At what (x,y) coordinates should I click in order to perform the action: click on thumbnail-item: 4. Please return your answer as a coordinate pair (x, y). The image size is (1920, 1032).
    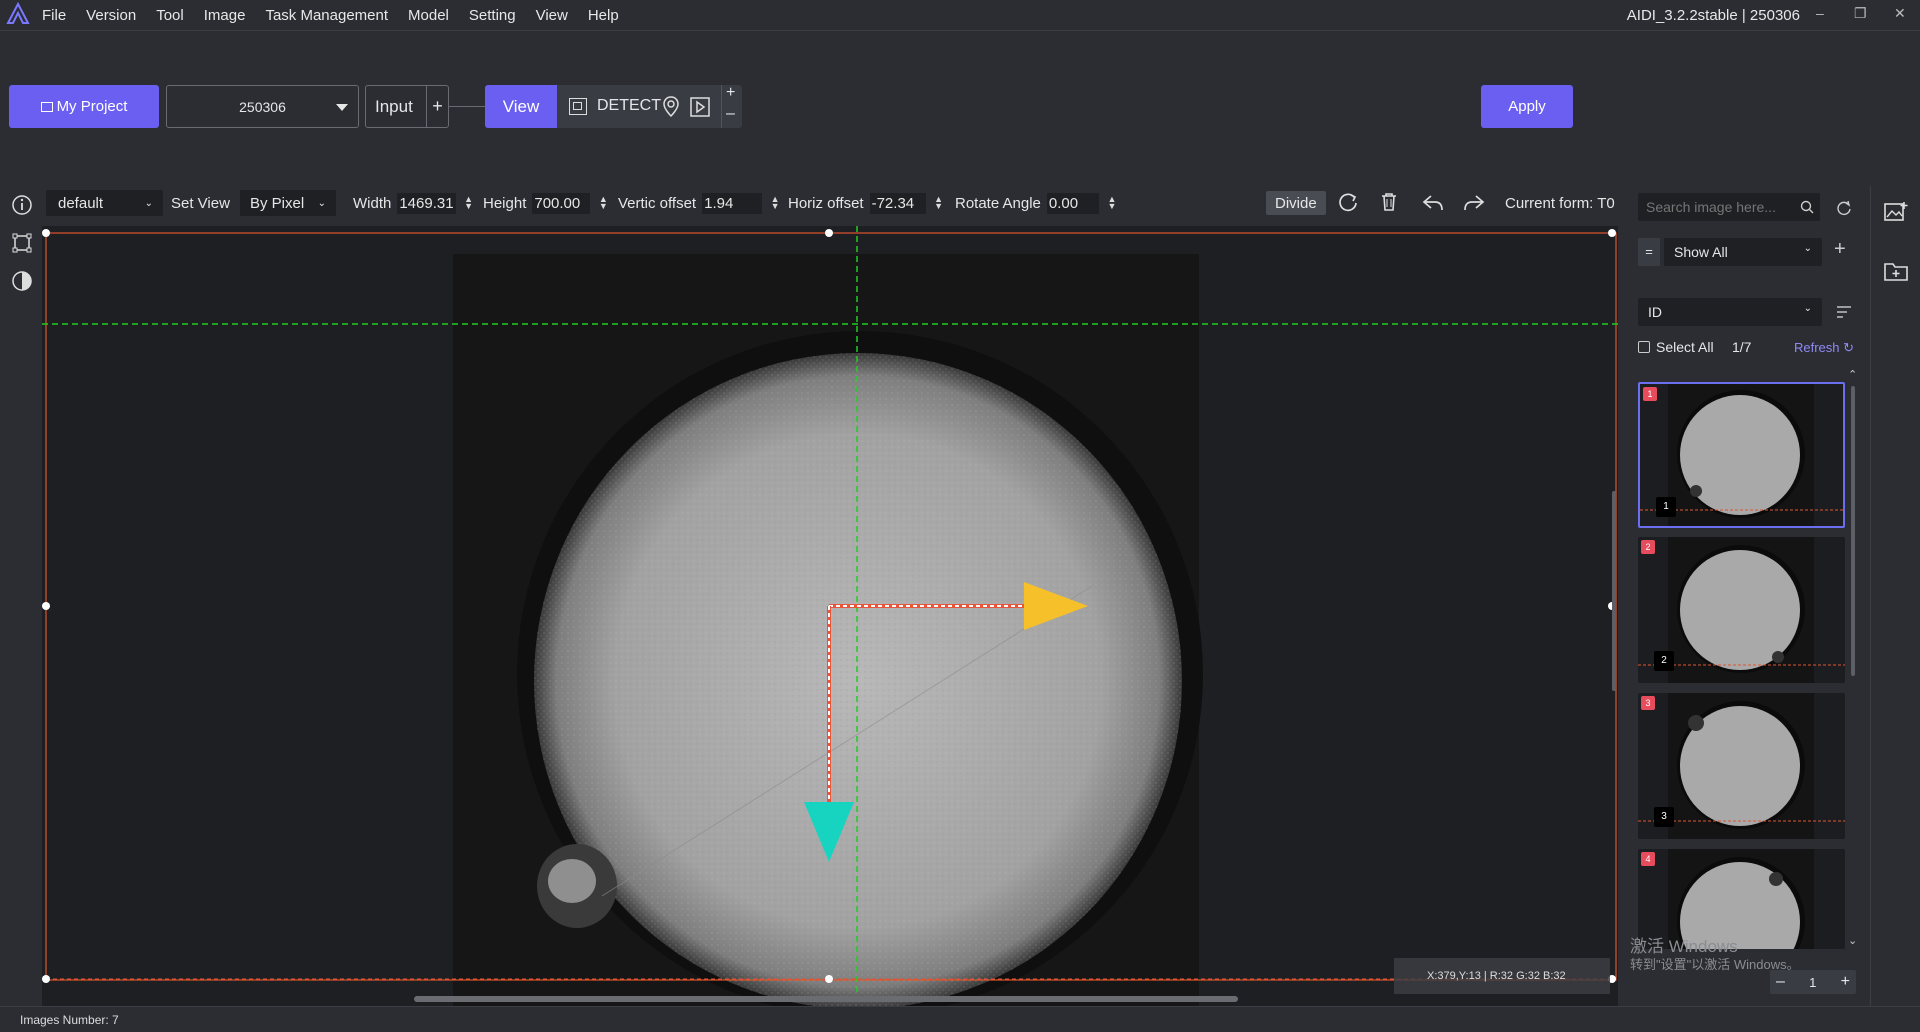
    Looking at the image, I should click on (1741, 899).